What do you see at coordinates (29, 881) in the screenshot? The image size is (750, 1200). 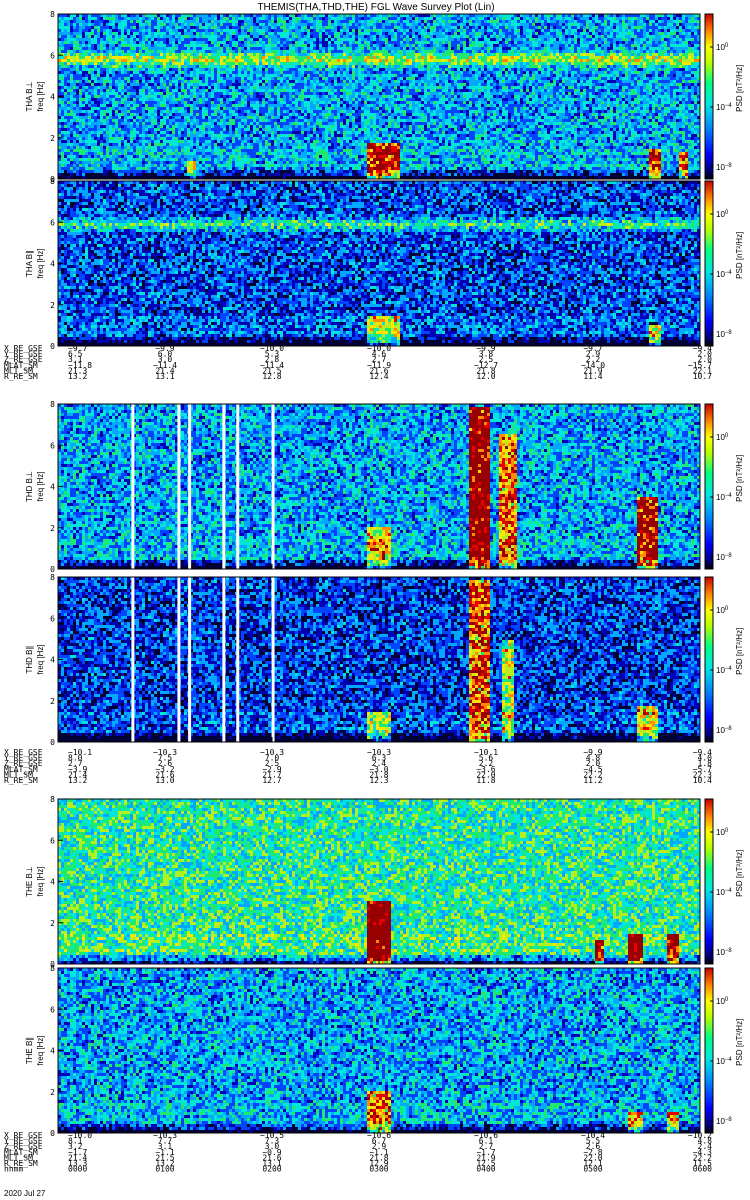 I see `panel-ylabel: THE B⊥` at bounding box center [29, 881].